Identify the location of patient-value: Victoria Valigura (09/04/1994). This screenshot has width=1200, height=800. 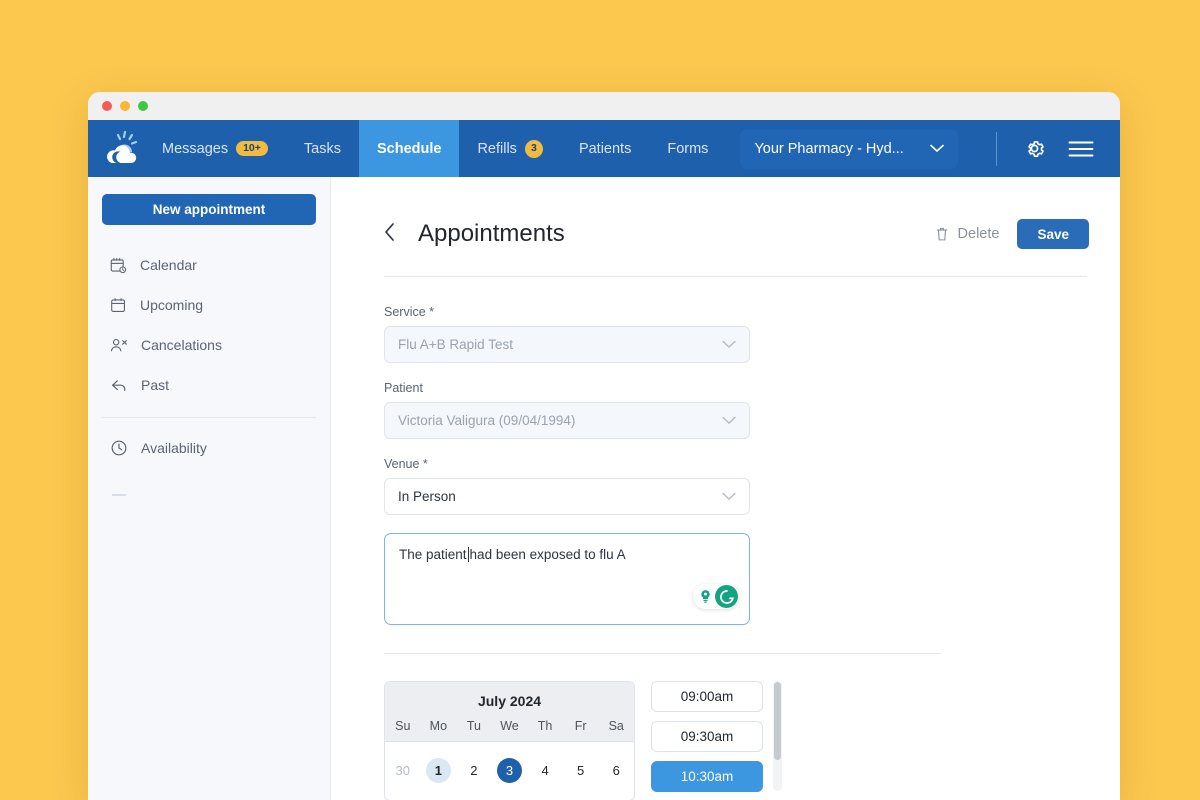
(487, 420).